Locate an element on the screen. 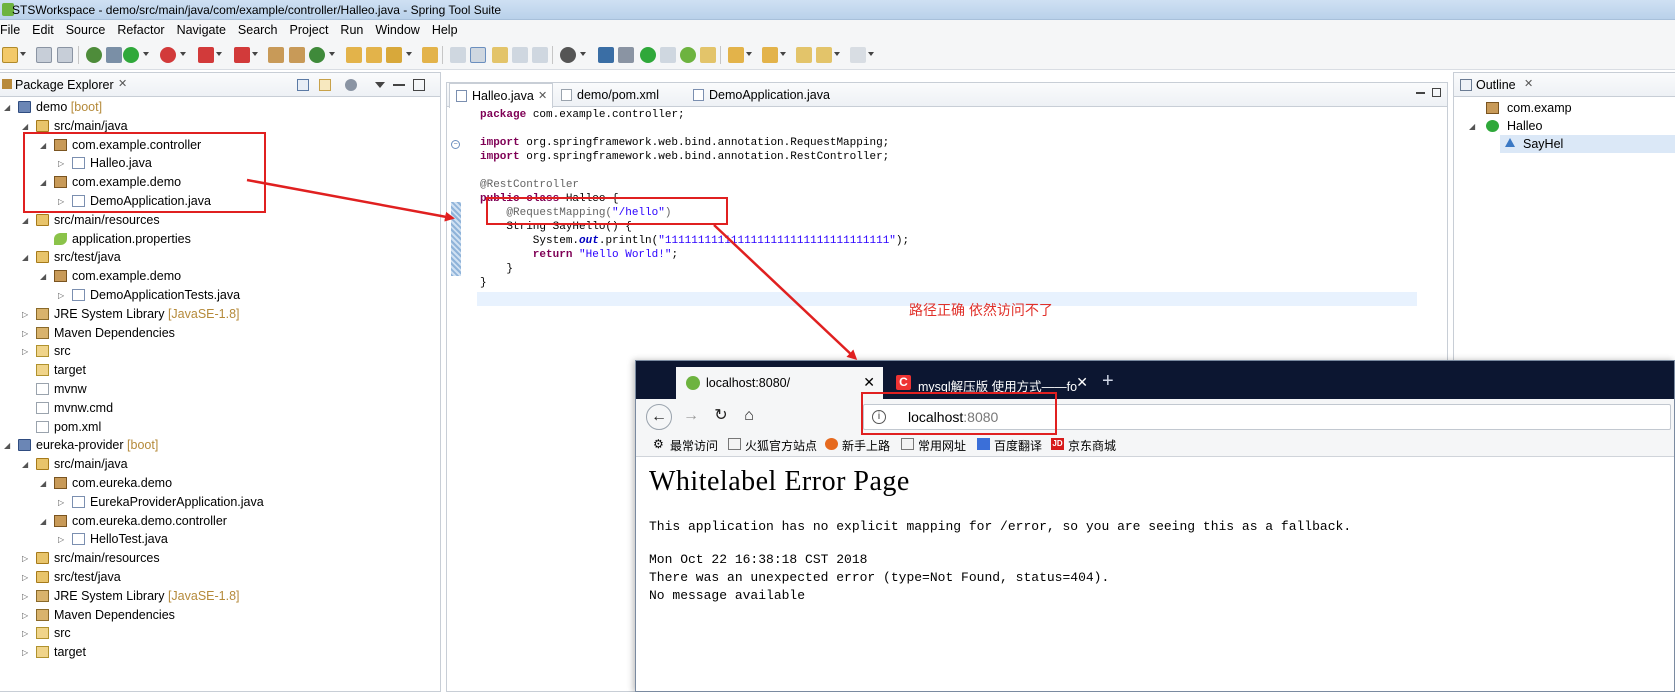  save-icon is located at coordinates (44, 55).